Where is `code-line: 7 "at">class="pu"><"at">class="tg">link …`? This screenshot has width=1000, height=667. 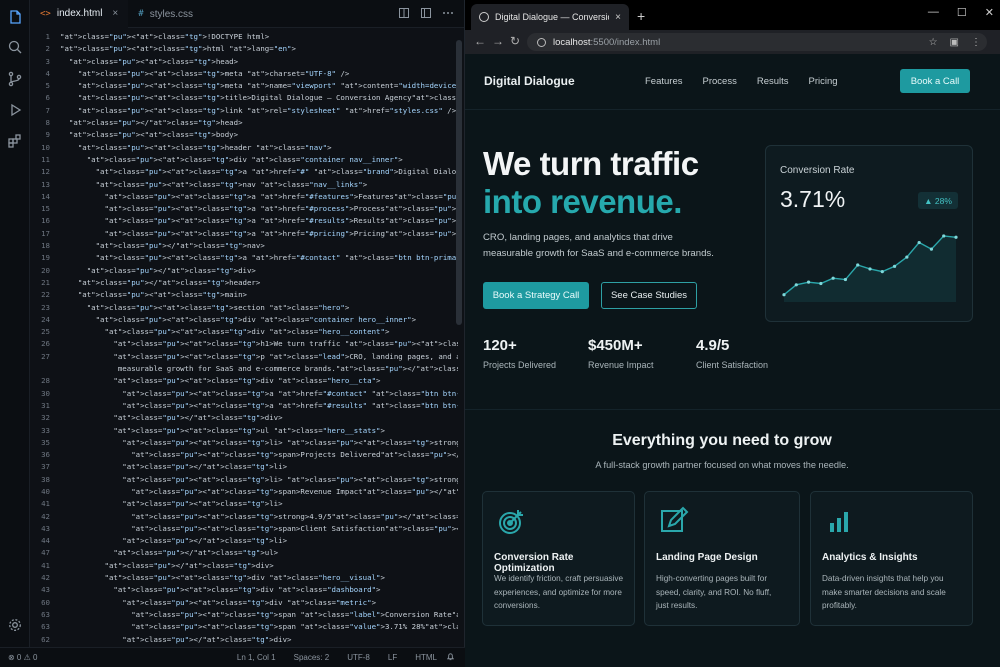
code-line: 7 "at">class="pu"><"at">class="tg">link … is located at coordinates (244, 111).